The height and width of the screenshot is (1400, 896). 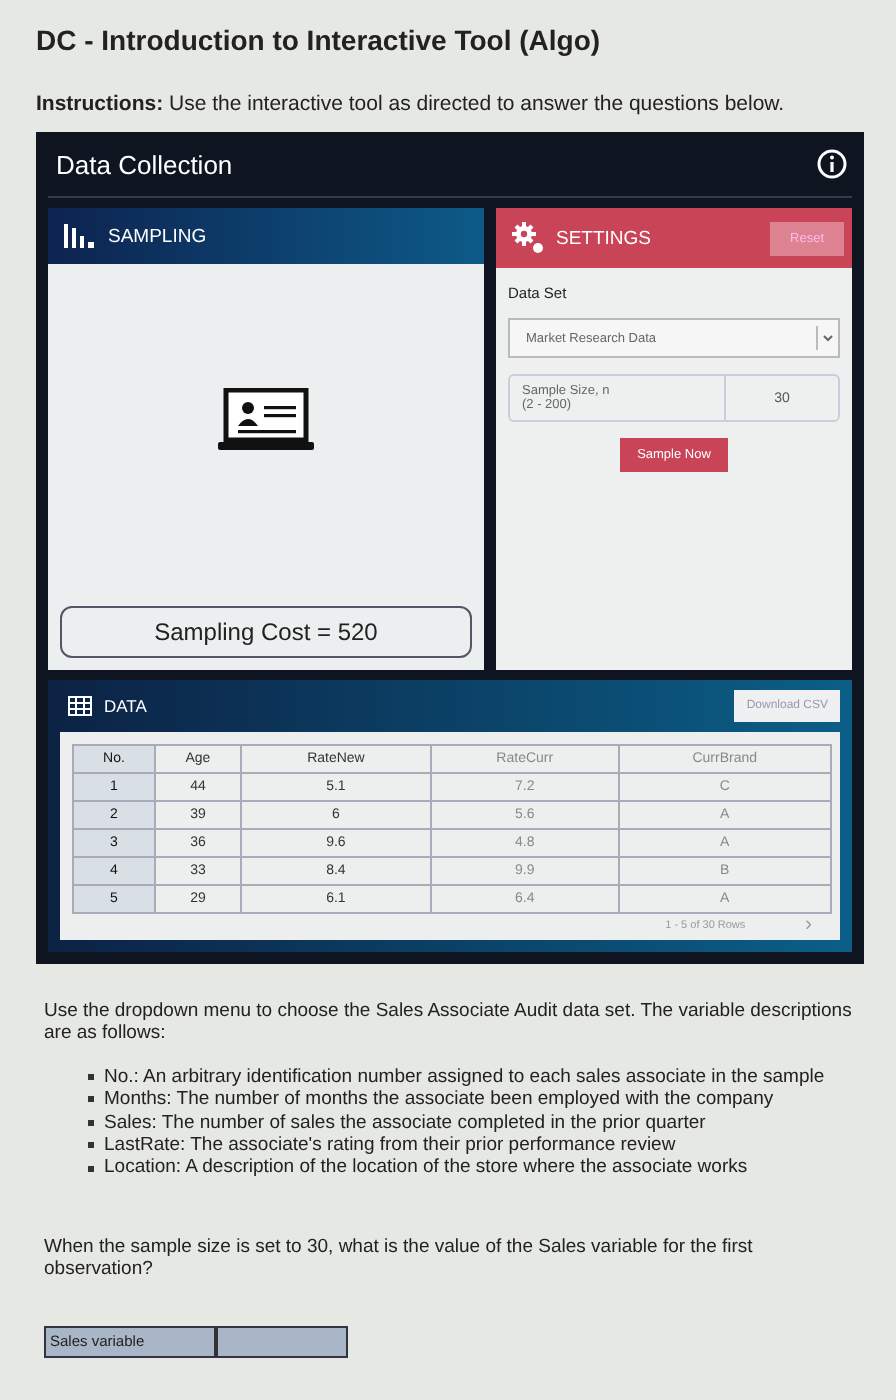 What do you see at coordinates (266, 420) in the screenshot?
I see `laptop-profile-icon` at bounding box center [266, 420].